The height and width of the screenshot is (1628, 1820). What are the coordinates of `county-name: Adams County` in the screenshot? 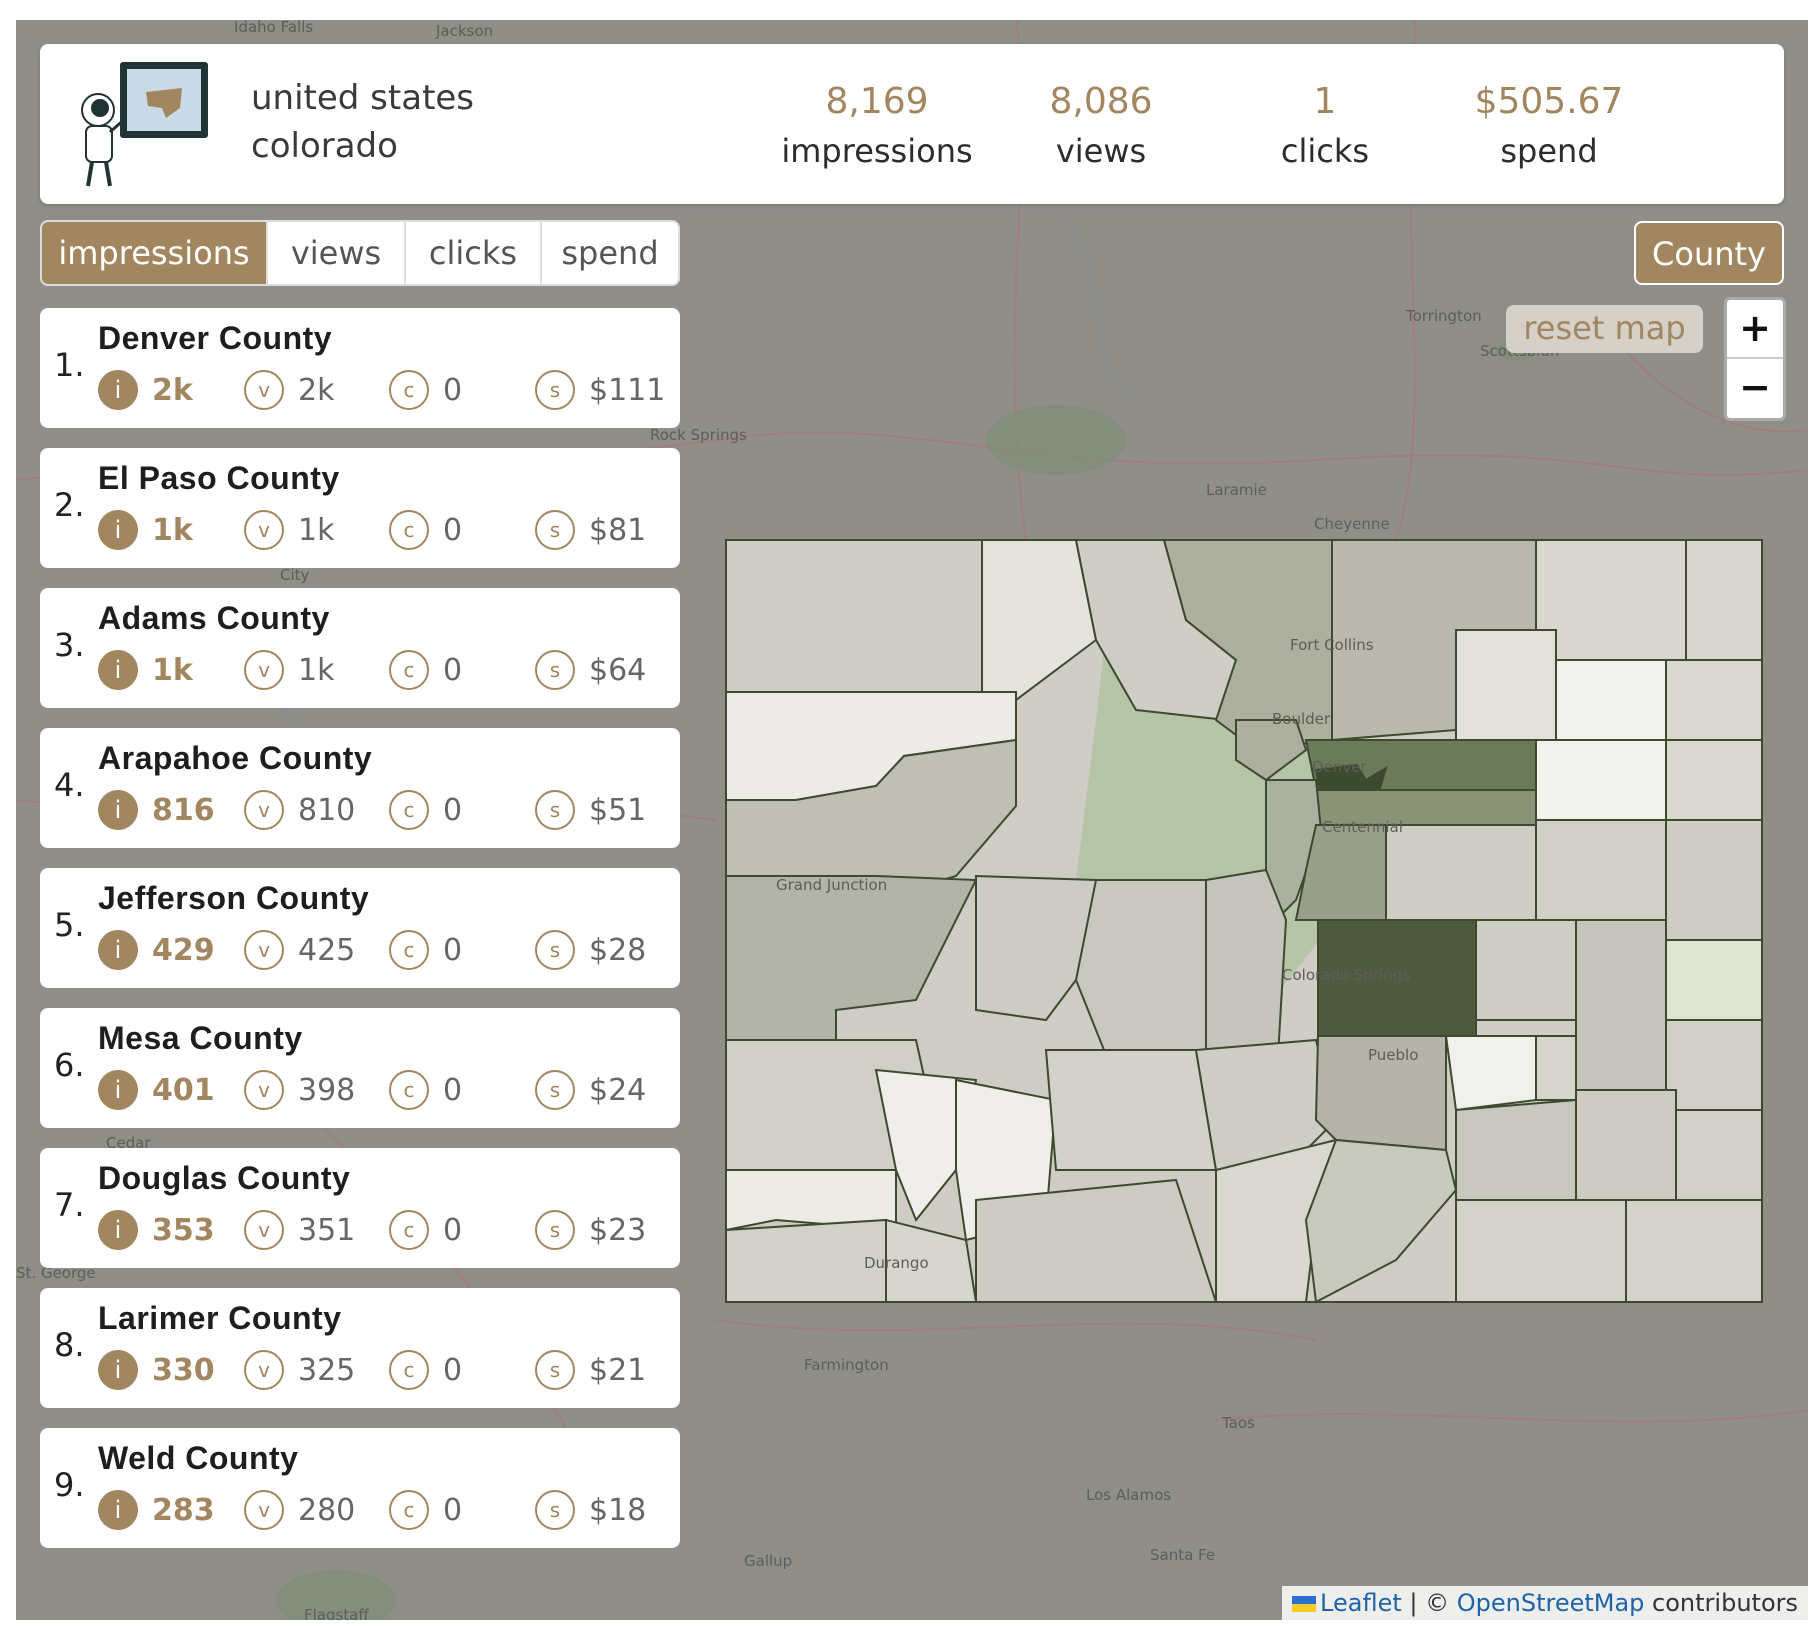 It's located at (214, 618).